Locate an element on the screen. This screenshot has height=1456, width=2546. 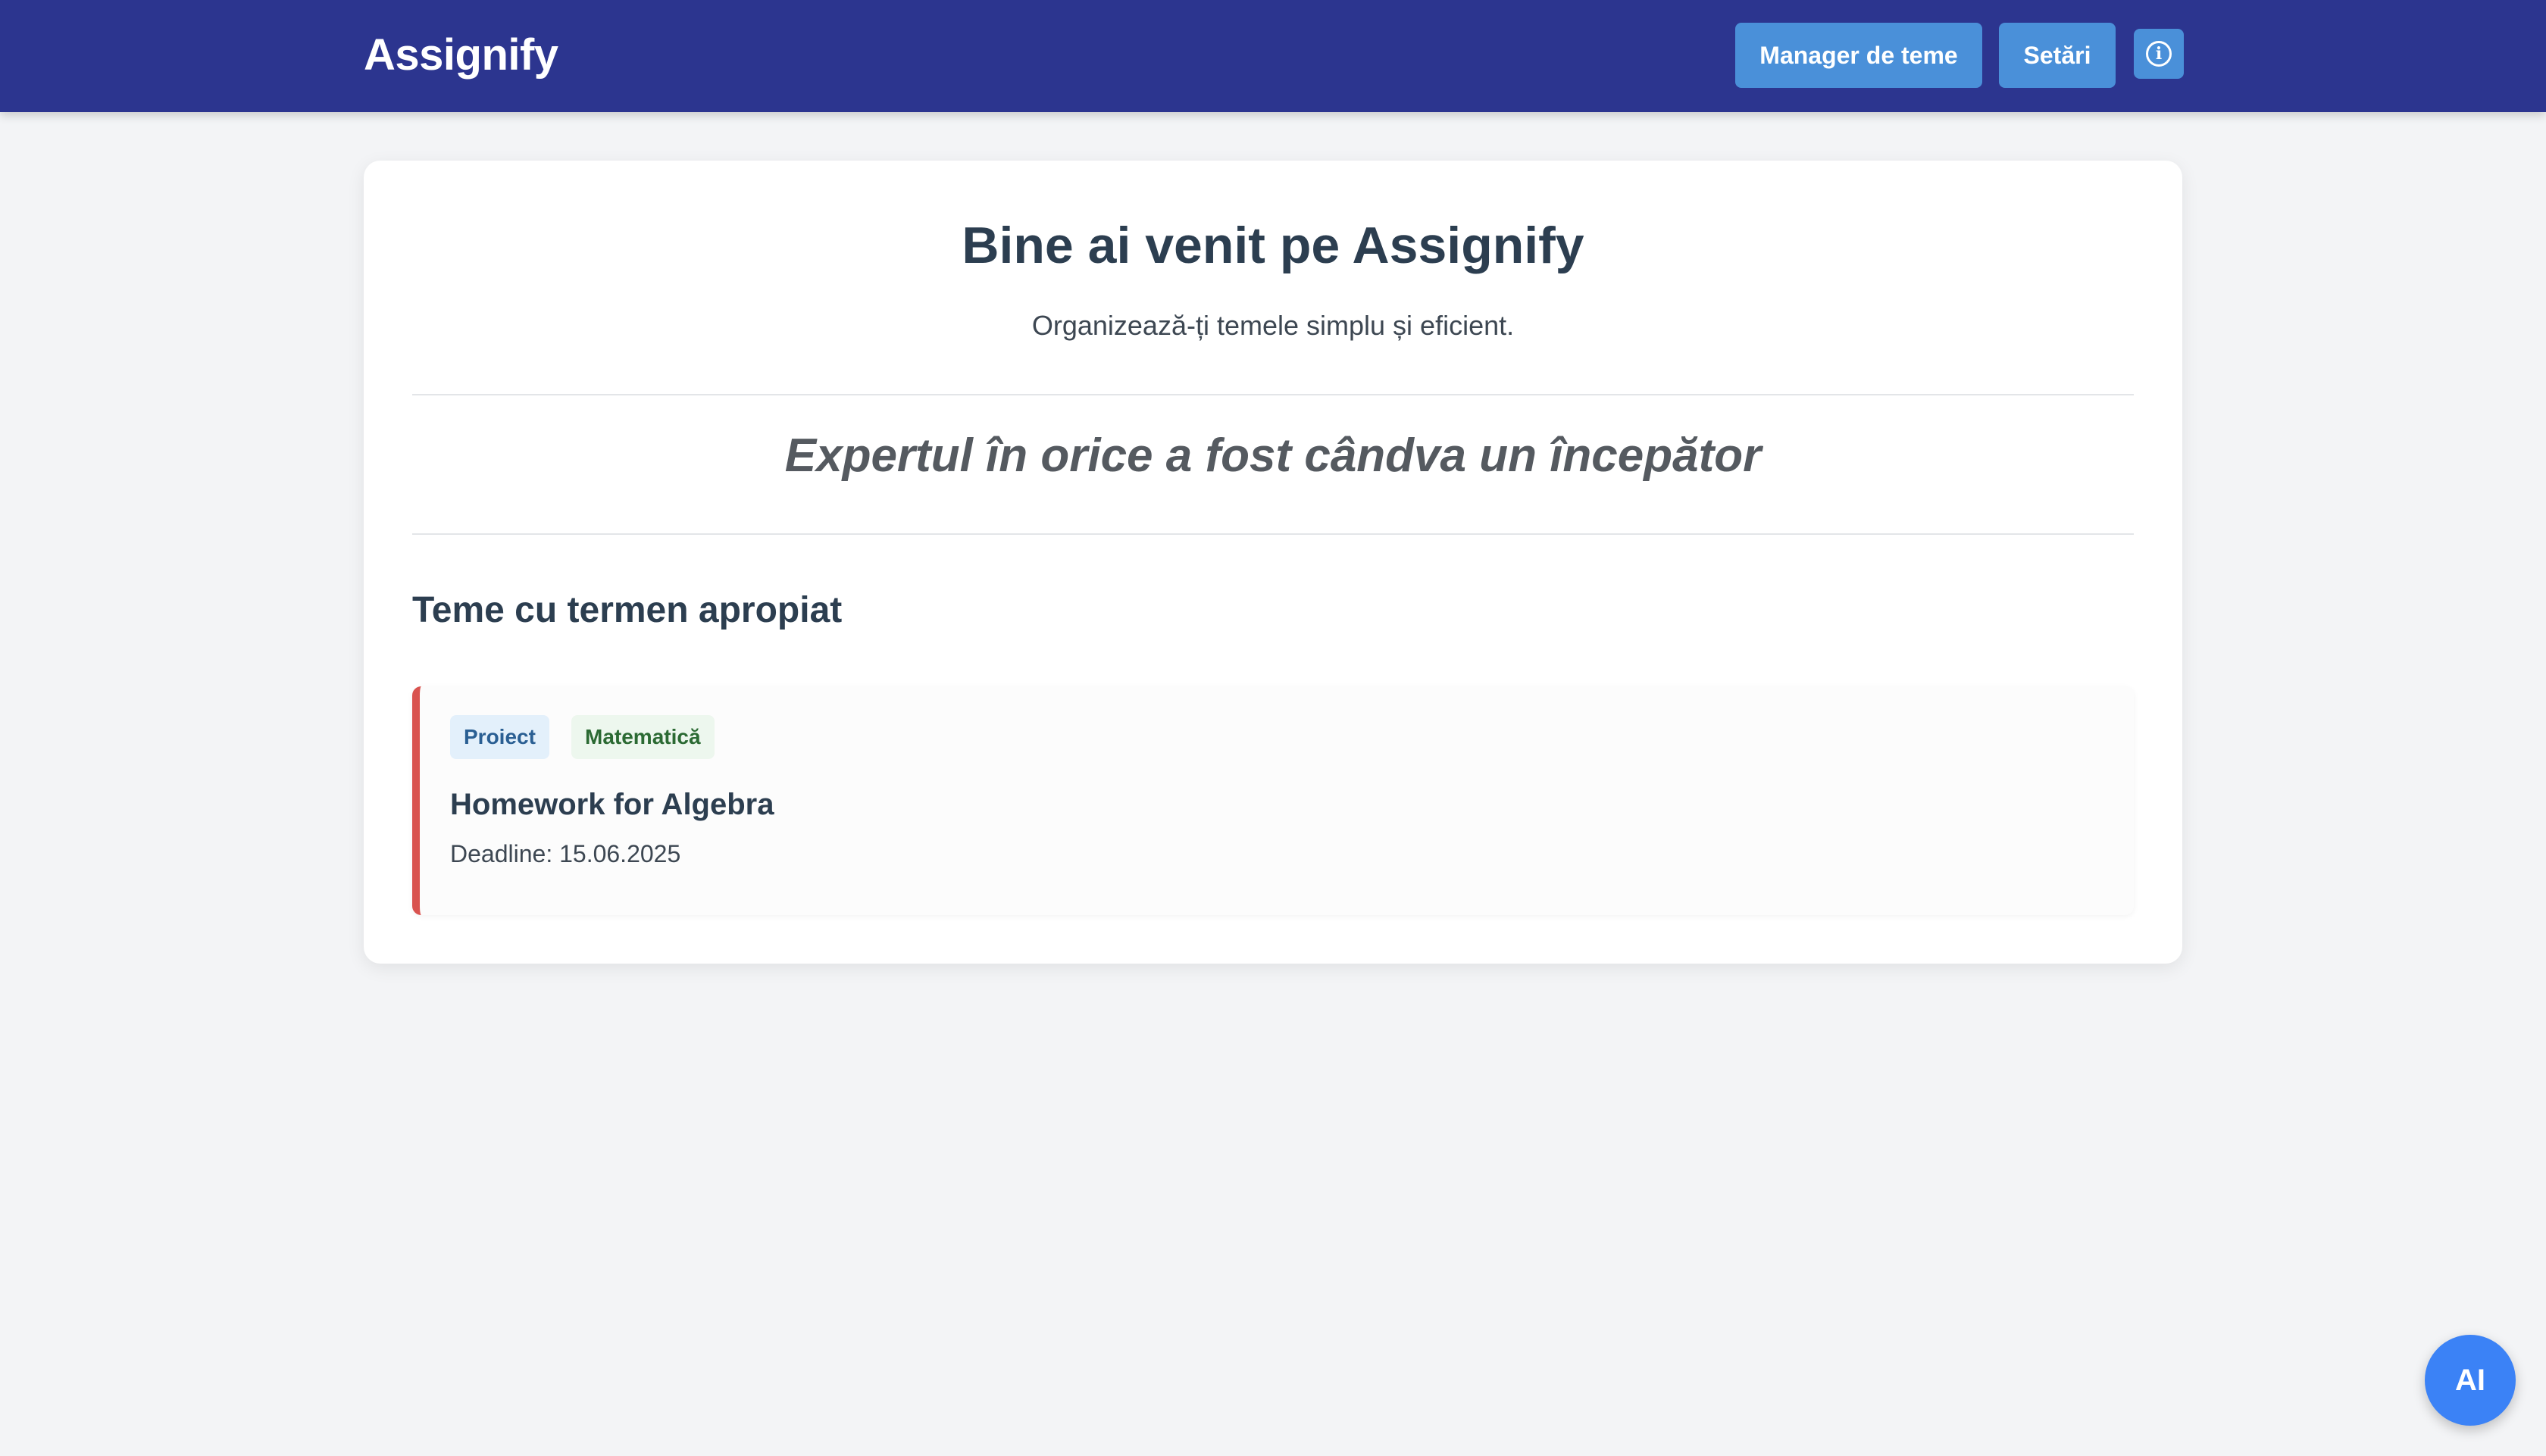
top-navbar: Assignify Manager de teme Setări i is located at coordinates (1273, 56).